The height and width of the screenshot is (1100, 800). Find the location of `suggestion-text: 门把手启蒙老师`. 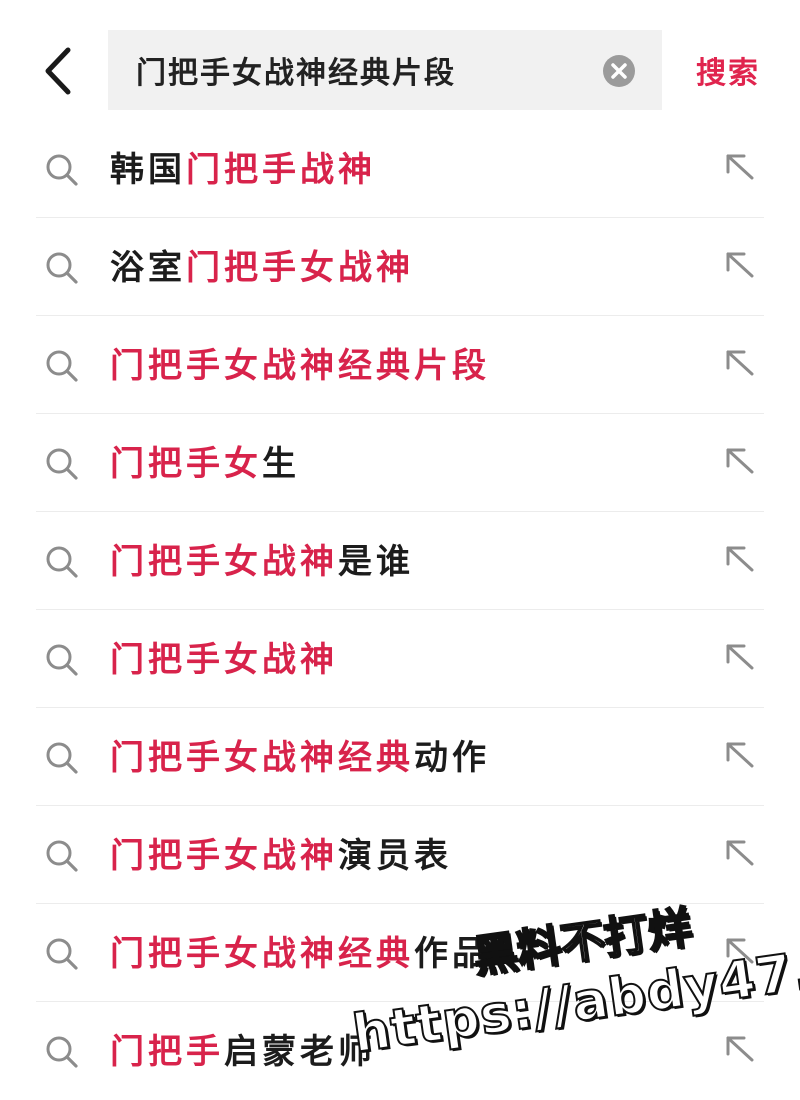

suggestion-text: 门把手启蒙老师 is located at coordinates (243, 1052).